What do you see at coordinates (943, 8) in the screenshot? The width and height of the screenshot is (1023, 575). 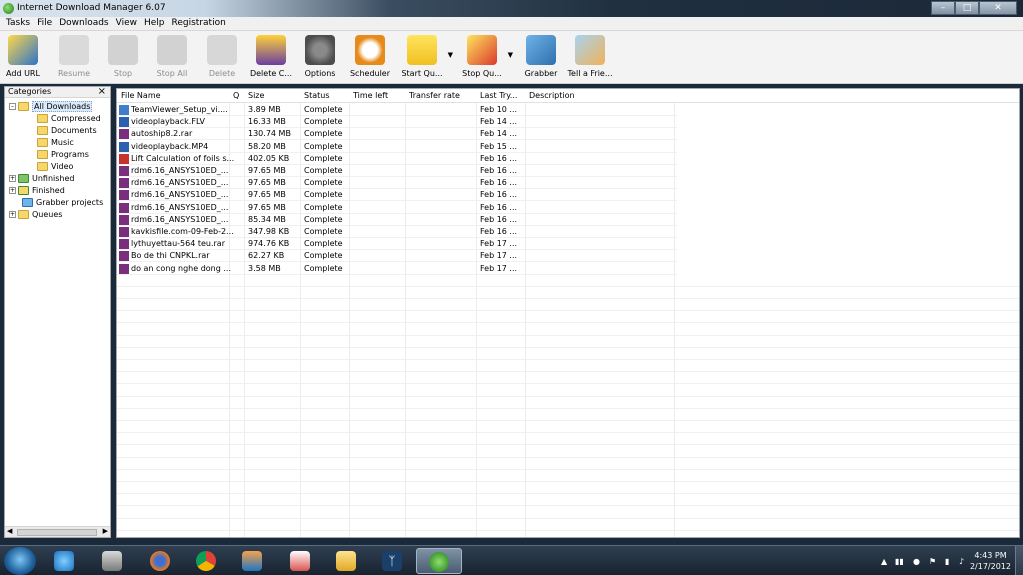 I see `minimize-button: –` at bounding box center [943, 8].